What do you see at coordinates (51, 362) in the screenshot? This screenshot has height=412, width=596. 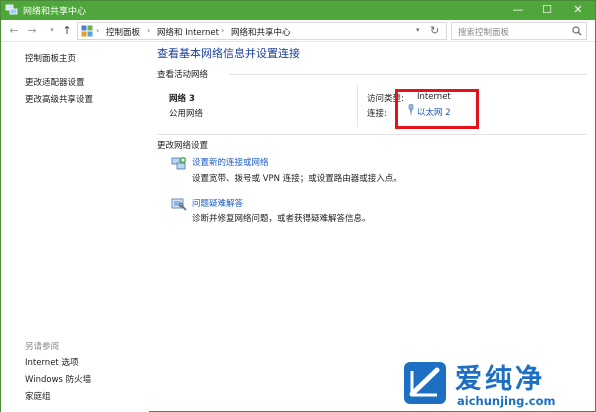 I see `internet-options-link: Internet 选项` at bounding box center [51, 362].